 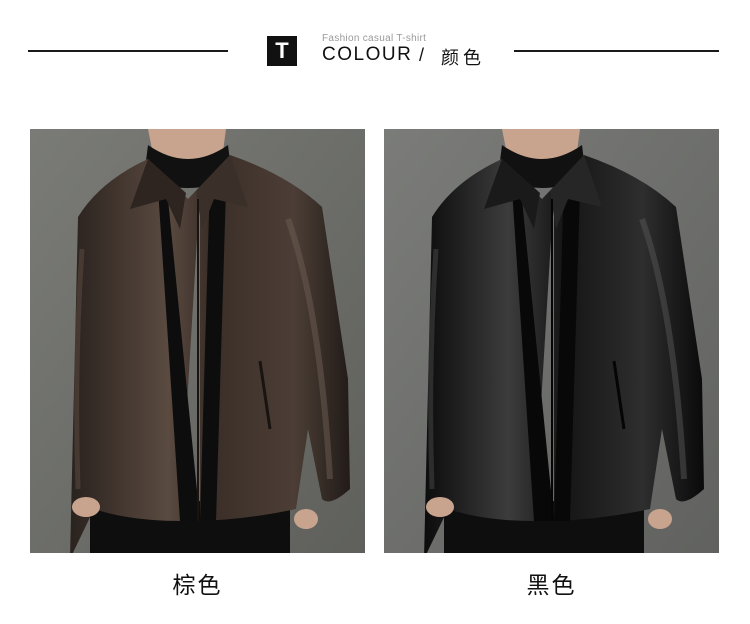 I want to click on caption-brown: 棕色, so click(x=197, y=586).